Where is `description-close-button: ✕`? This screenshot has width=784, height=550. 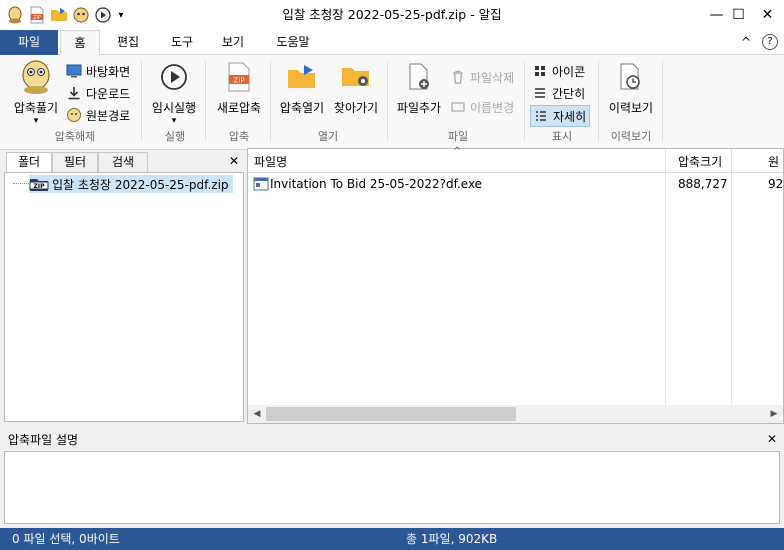
description-close-button: ✕ is located at coordinates (772, 439).